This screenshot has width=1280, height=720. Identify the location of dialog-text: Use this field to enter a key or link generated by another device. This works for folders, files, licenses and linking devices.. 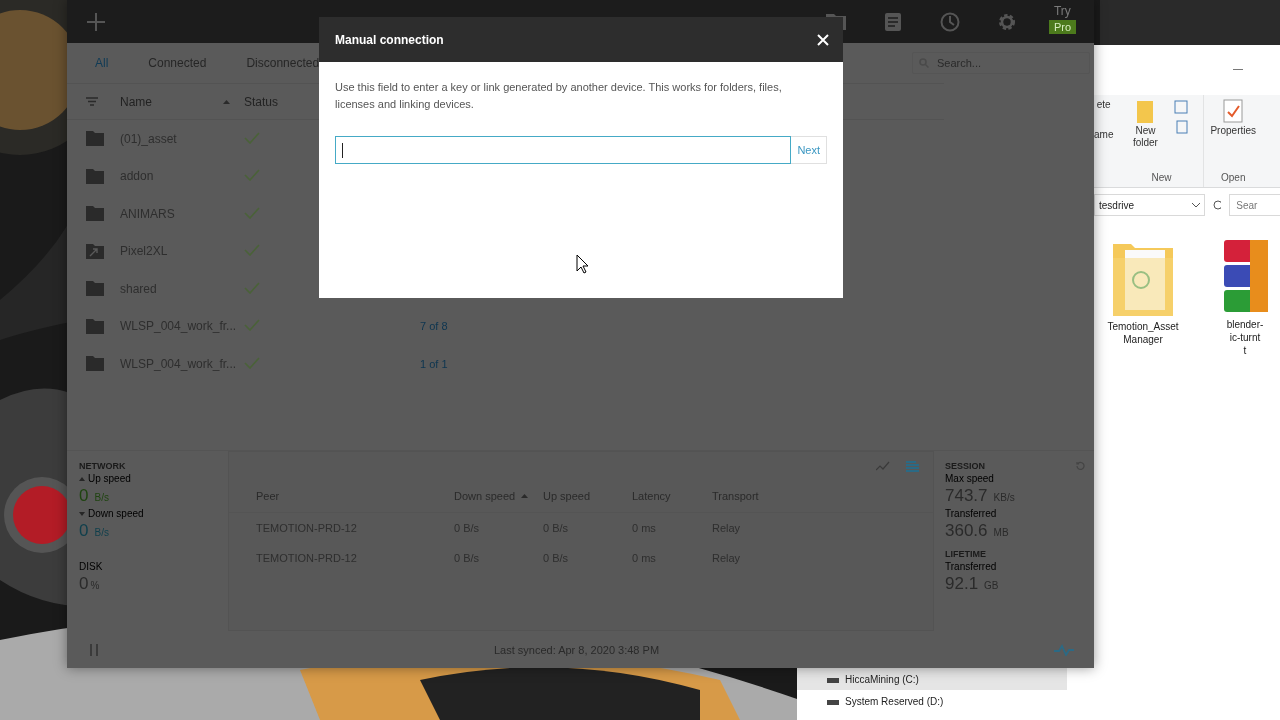
(559, 96).